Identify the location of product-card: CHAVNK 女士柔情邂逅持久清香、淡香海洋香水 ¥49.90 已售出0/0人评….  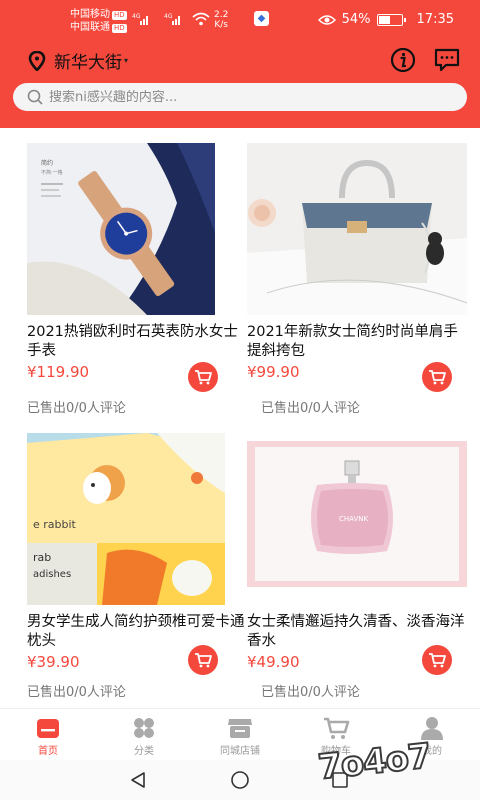
(357, 570).